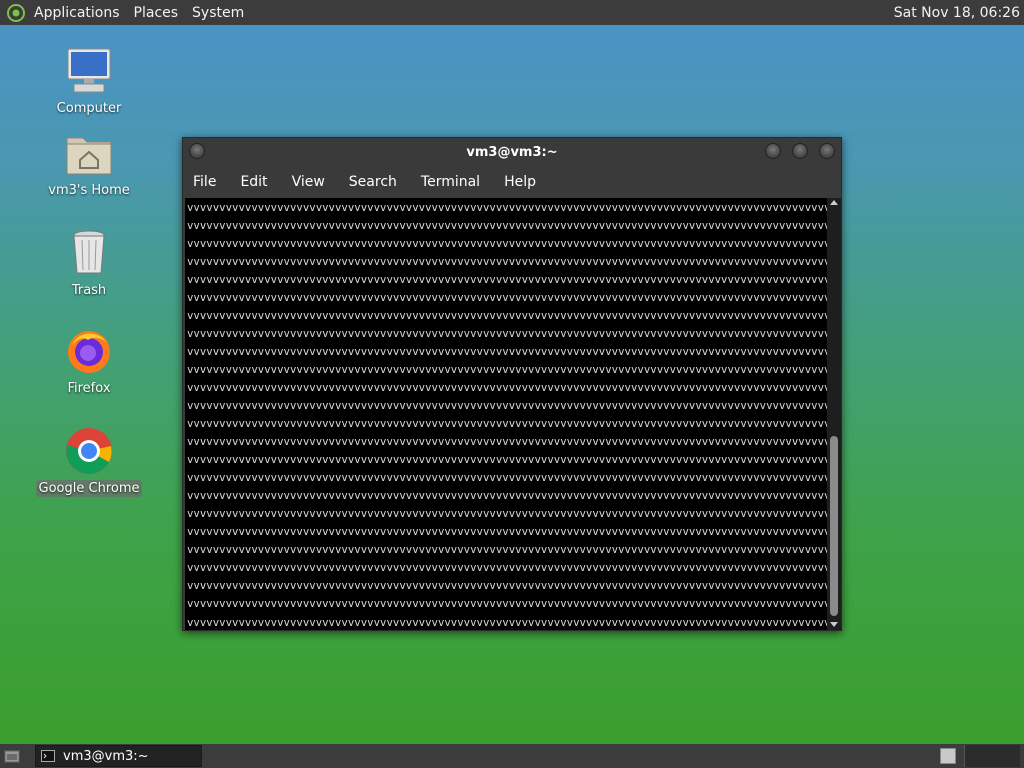  What do you see at coordinates (957, 13) in the screenshot?
I see `clock: Sat Nov 18, 06:26` at bounding box center [957, 13].